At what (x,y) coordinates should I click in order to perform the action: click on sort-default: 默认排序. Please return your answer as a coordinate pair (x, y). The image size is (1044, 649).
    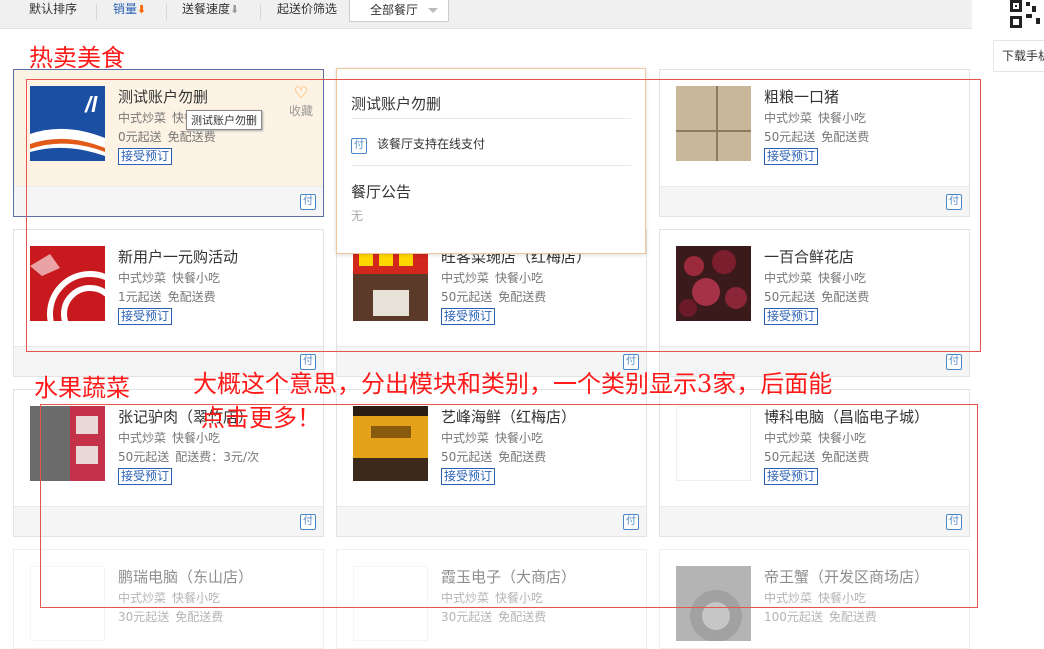
    Looking at the image, I should click on (53, 14).